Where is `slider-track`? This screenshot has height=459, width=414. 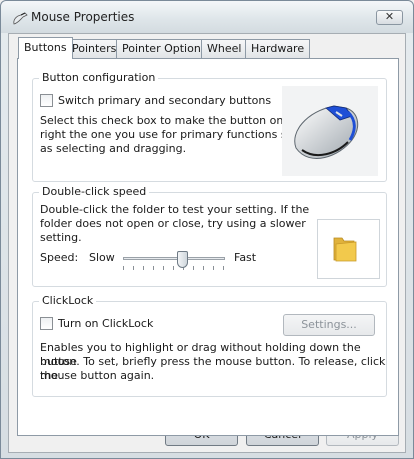 slider-track is located at coordinates (174, 258).